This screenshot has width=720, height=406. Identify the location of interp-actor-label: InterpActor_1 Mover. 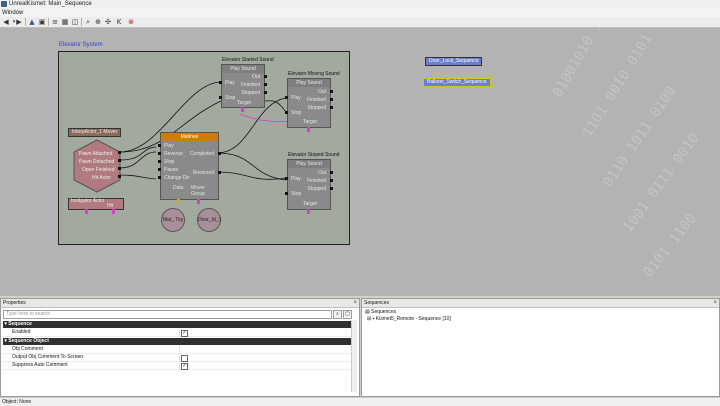
(95, 132).